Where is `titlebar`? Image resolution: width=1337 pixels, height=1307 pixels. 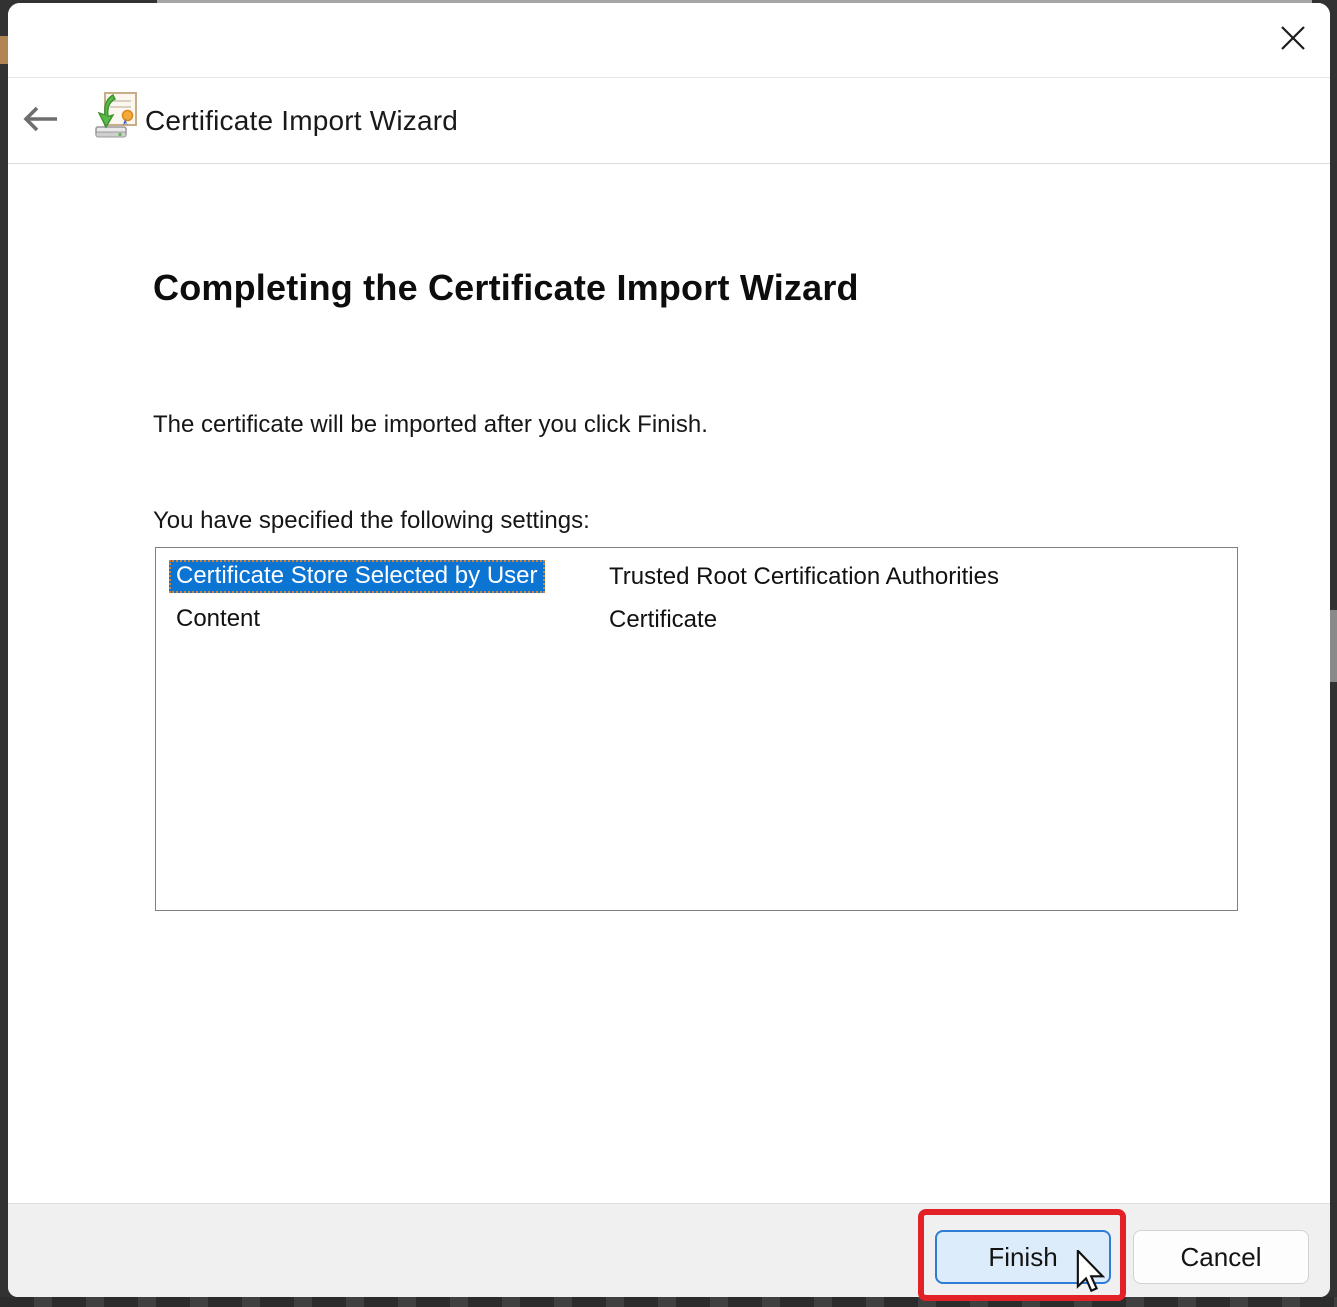 titlebar is located at coordinates (669, 40).